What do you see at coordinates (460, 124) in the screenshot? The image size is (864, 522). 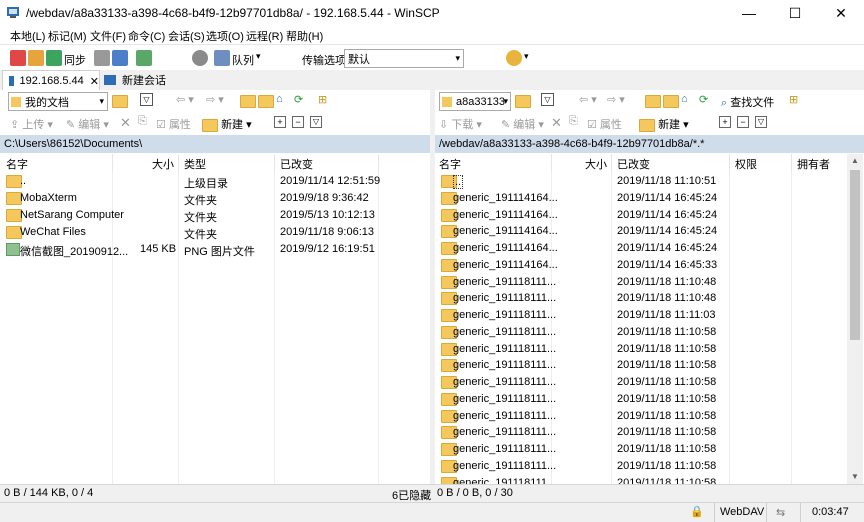 I see `download-button: ⇩ 下载 ▾` at bounding box center [460, 124].